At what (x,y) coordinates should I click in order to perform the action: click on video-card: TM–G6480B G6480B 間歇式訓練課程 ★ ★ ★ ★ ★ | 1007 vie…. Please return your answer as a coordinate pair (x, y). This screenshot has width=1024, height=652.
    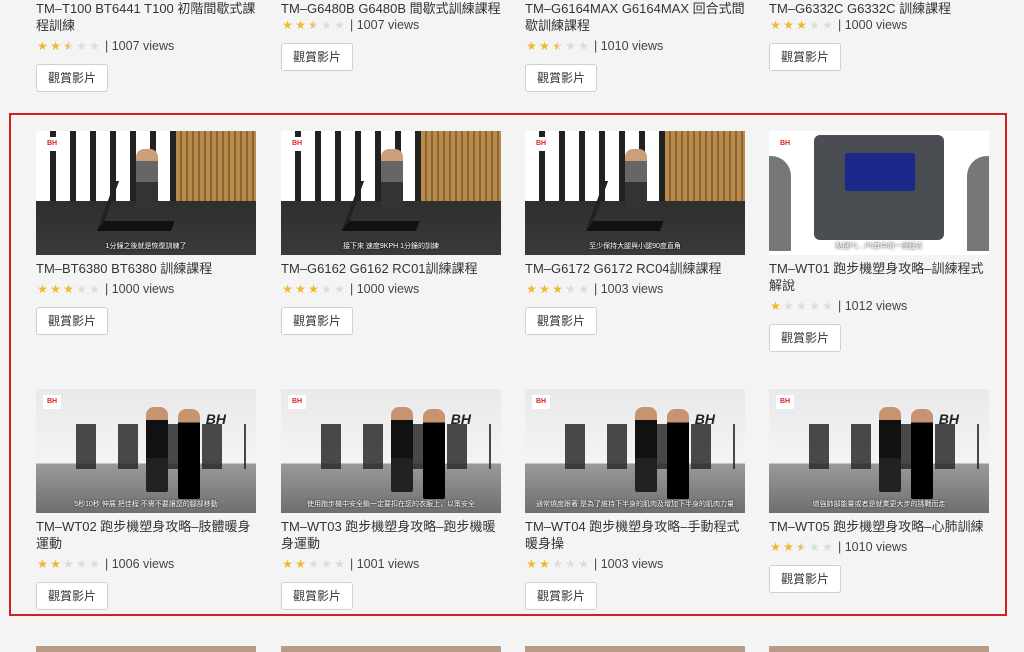
    Looking at the image, I should click on (391, 35).